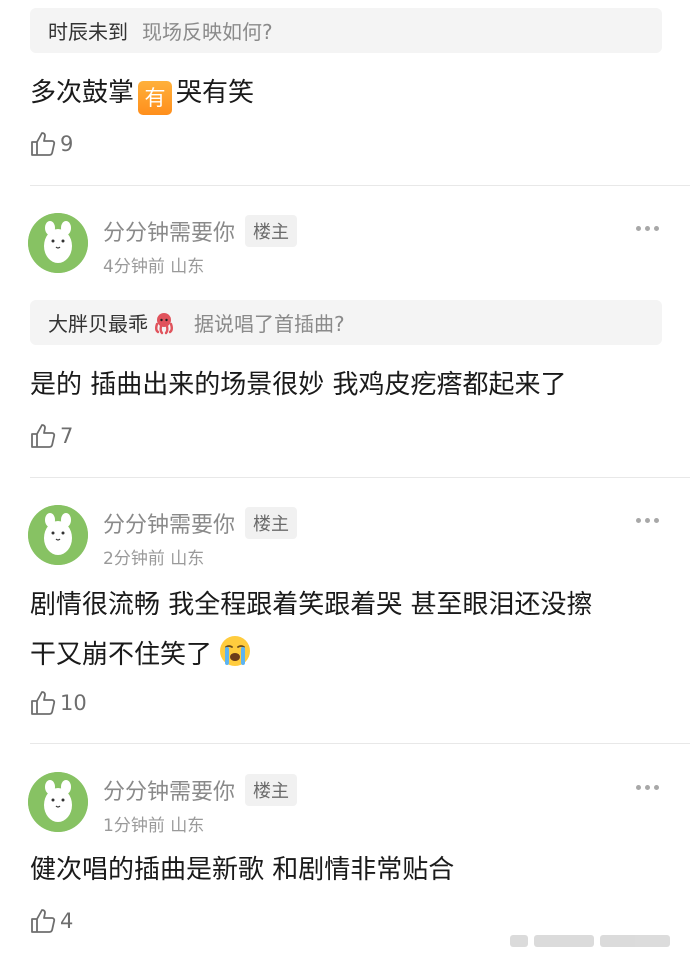 The image size is (690, 960). What do you see at coordinates (82, 93) in the screenshot?
I see `reply-text-part: 多次鼓掌` at bounding box center [82, 93].